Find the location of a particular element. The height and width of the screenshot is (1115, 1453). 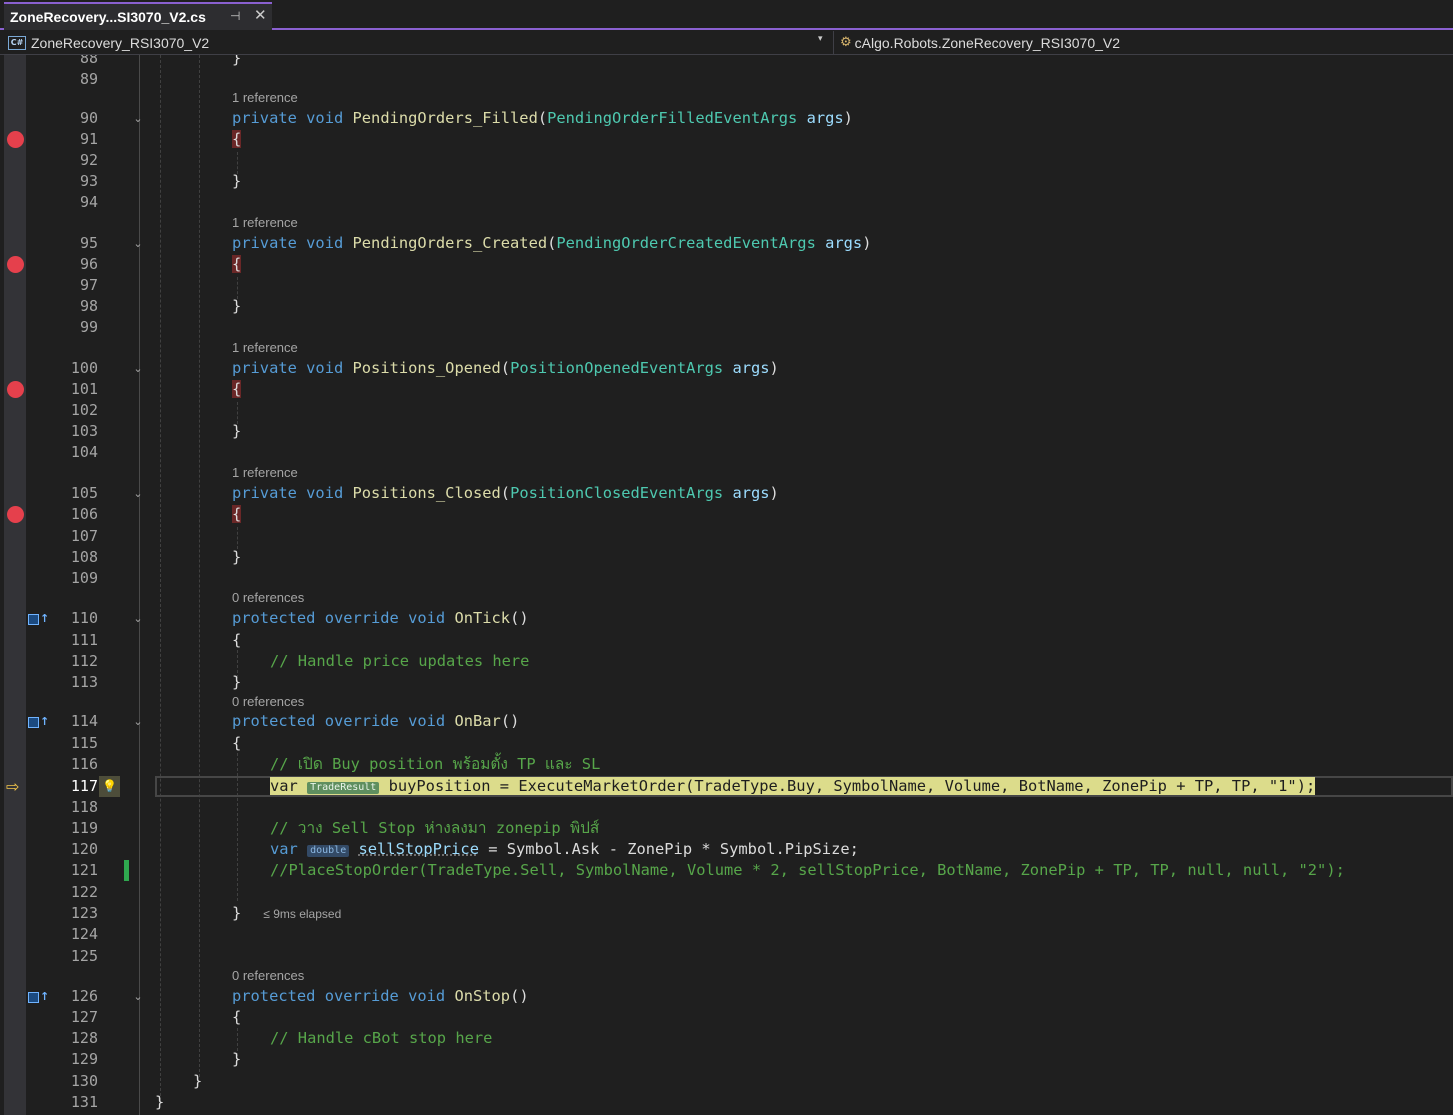

perftip-elapsed: ≤ 9ms elapsed is located at coordinates (302, 914).